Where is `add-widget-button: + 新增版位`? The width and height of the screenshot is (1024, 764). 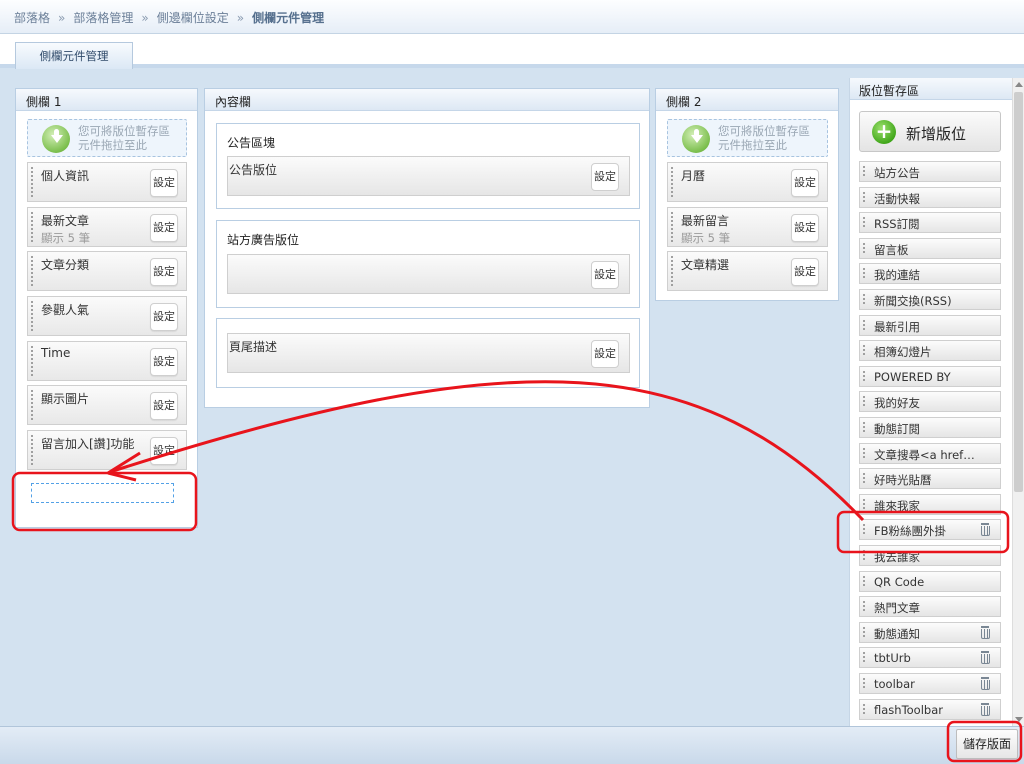
add-widget-button: + 新增版位 is located at coordinates (930, 131).